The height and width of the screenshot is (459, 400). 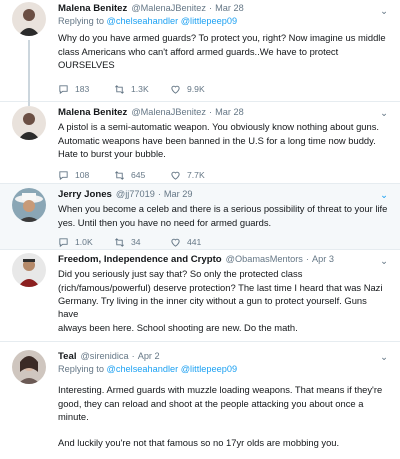 I want to click on like-button: 441, so click(x=198, y=242).